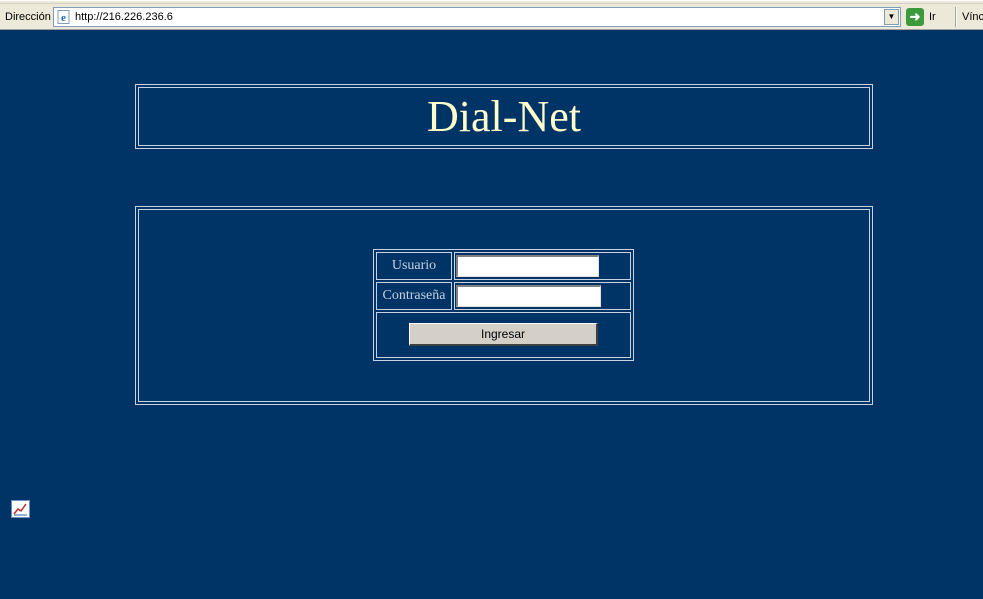  What do you see at coordinates (124, 17) in the screenshot?
I see `address-url: http://216.226.236.6` at bounding box center [124, 17].